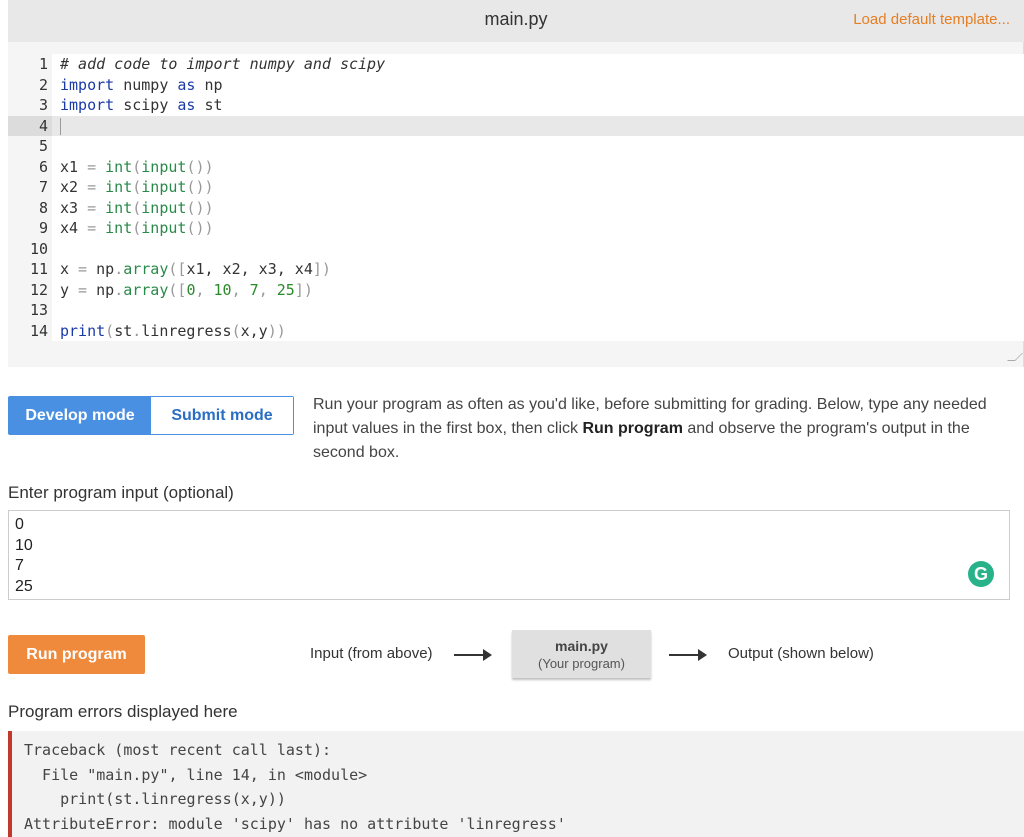 The width and height of the screenshot is (1024, 837). What do you see at coordinates (60, 126) in the screenshot?
I see `text-cursor` at bounding box center [60, 126].